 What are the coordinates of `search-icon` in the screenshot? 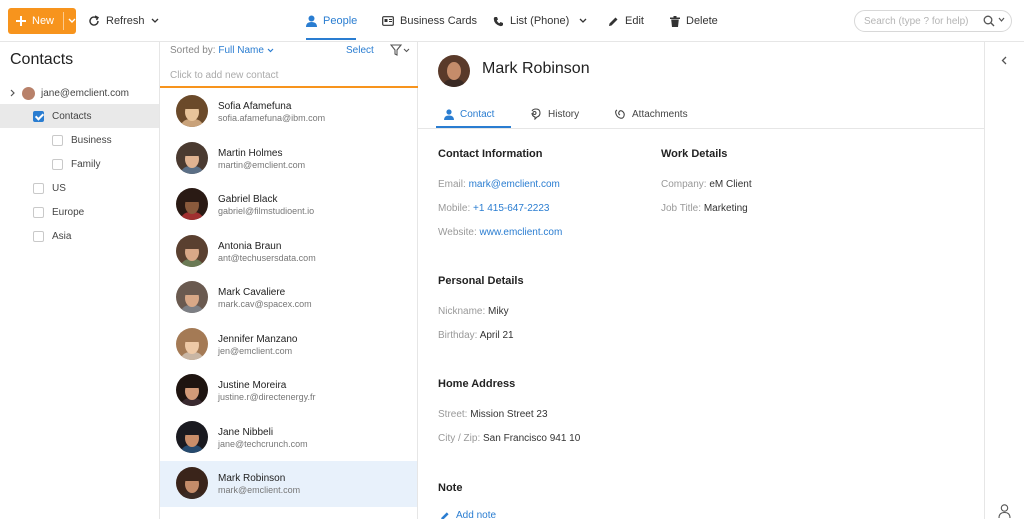 It's located at (989, 21).